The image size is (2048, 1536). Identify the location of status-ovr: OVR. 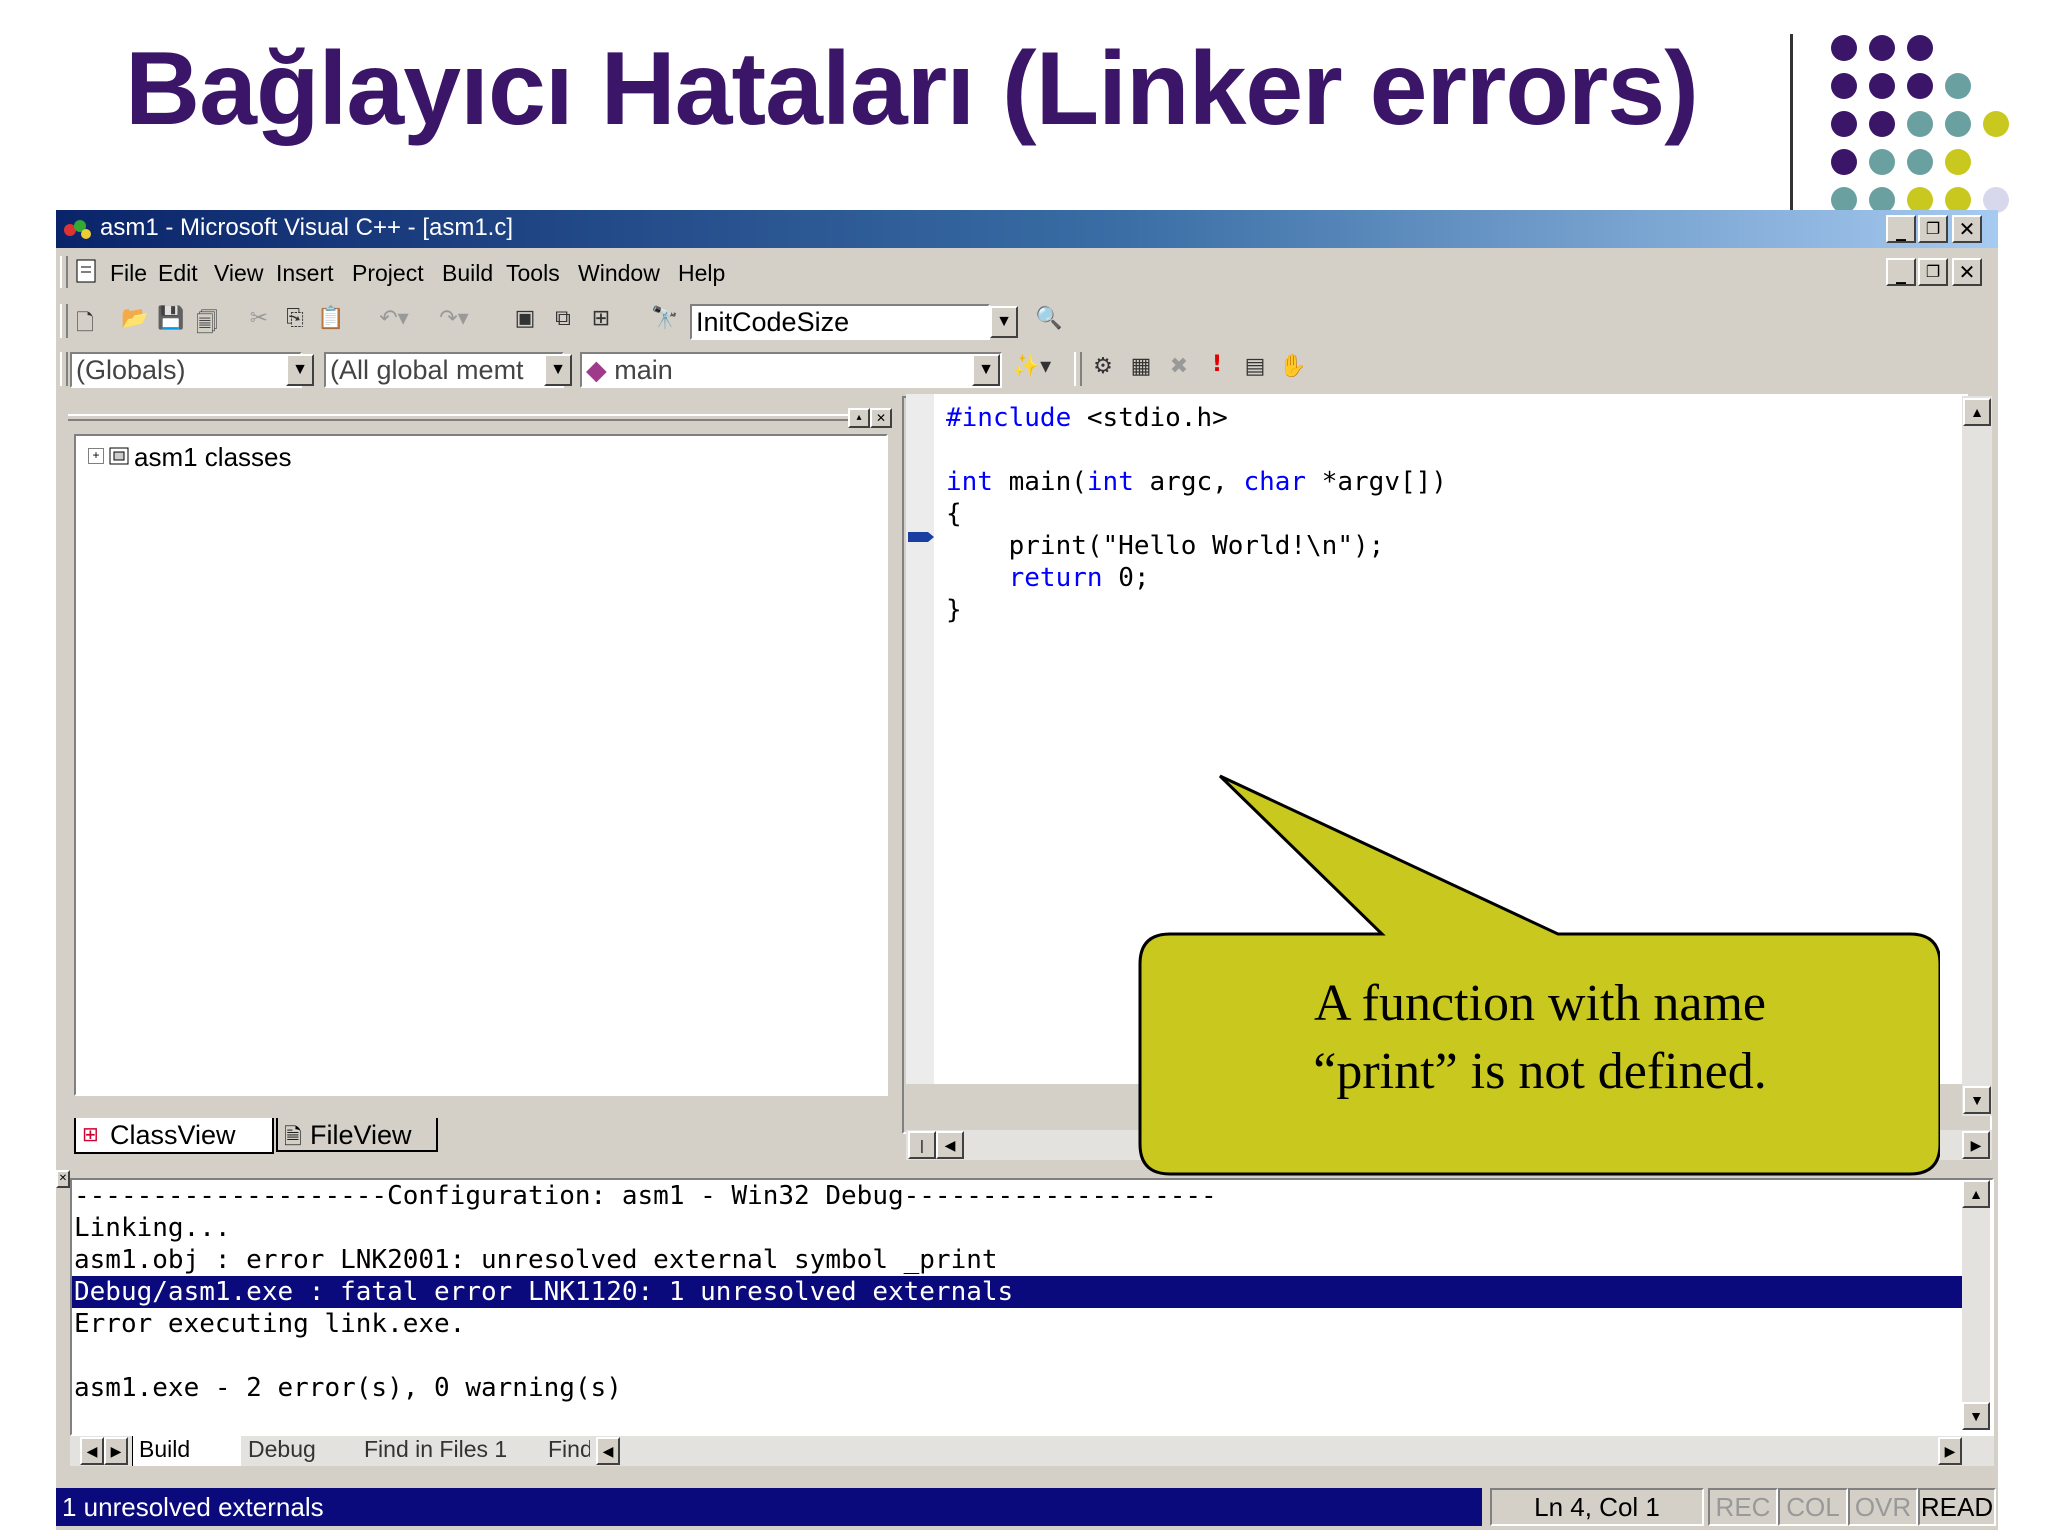
(1883, 1507).